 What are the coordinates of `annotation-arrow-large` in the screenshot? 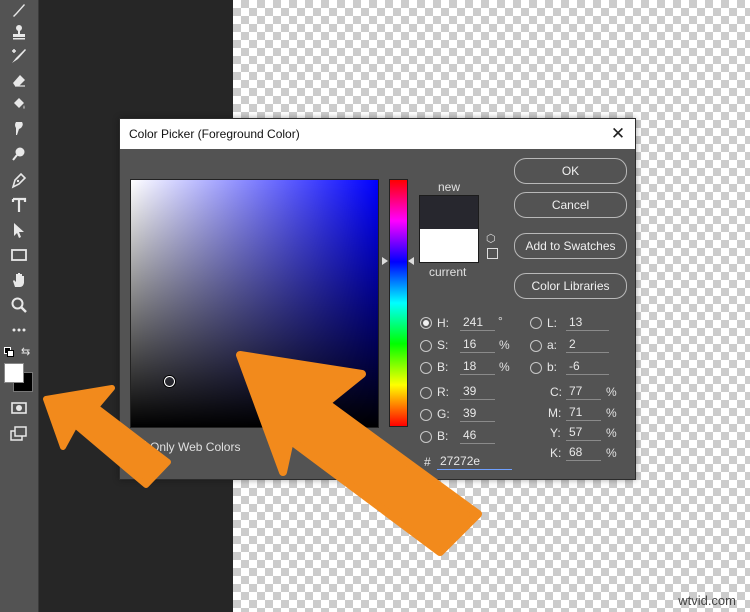 It's located at (359, 453).